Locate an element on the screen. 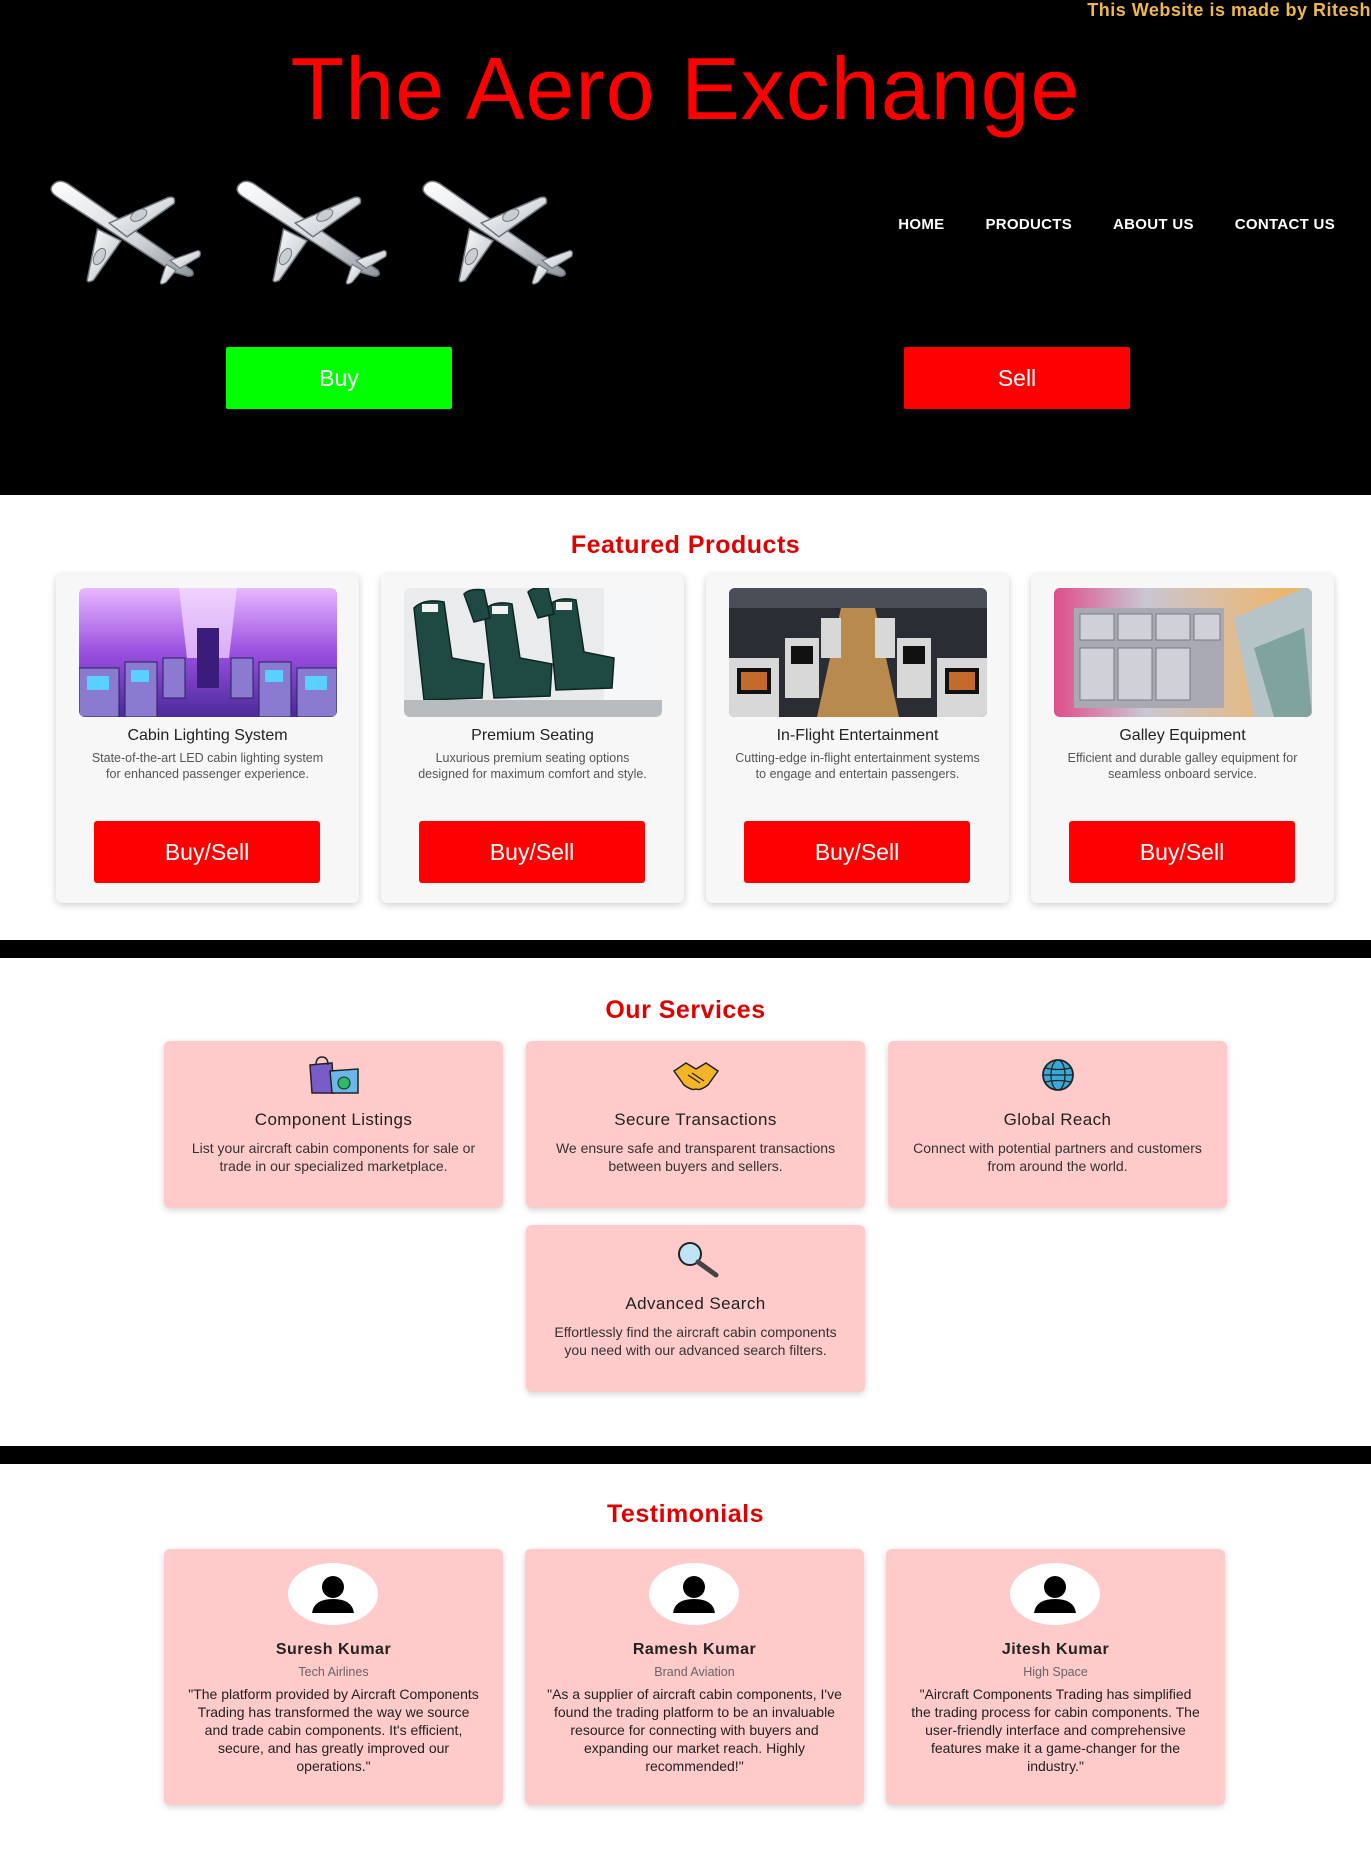  premium-seating-photo is located at coordinates (533, 652).